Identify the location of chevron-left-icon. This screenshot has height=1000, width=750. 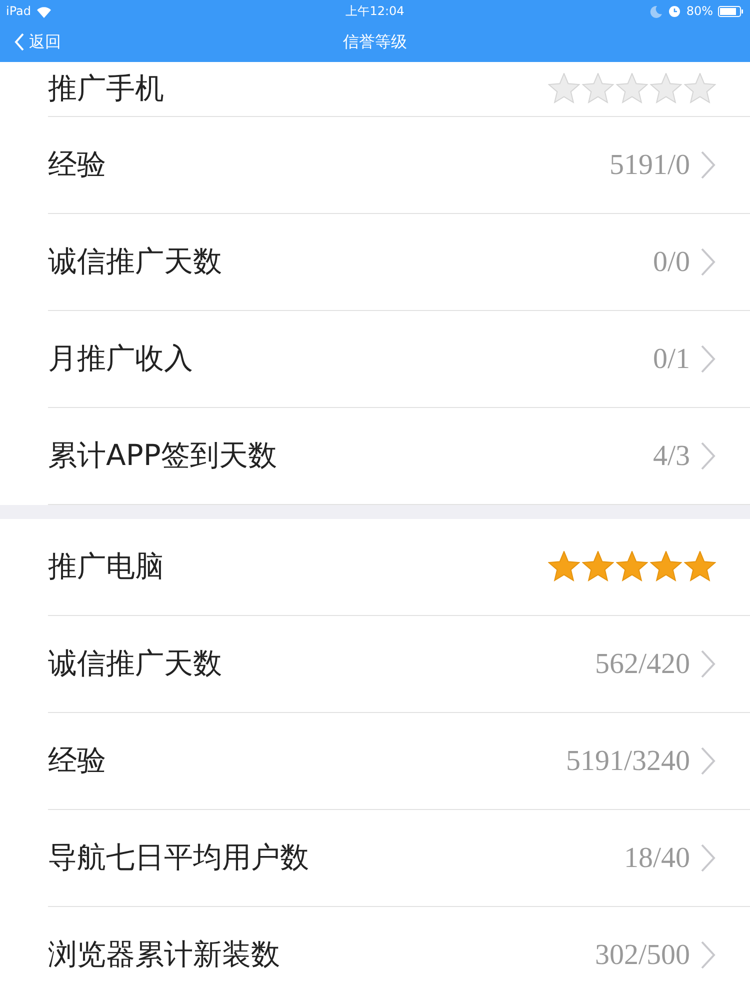
(19, 42).